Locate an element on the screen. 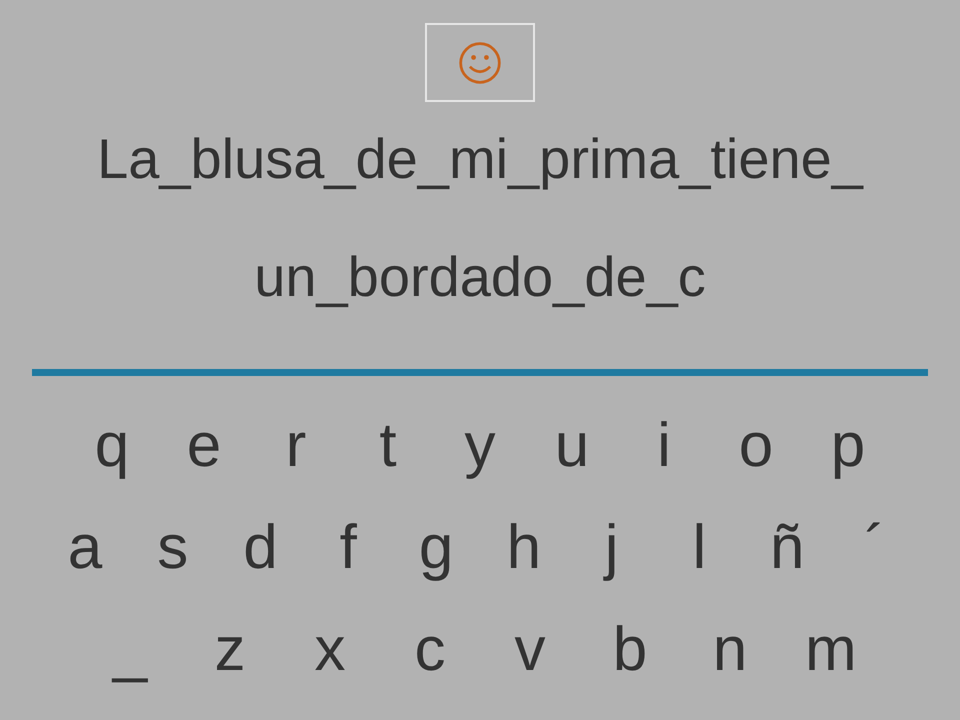  letter-key: h is located at coordinates (523, 548).